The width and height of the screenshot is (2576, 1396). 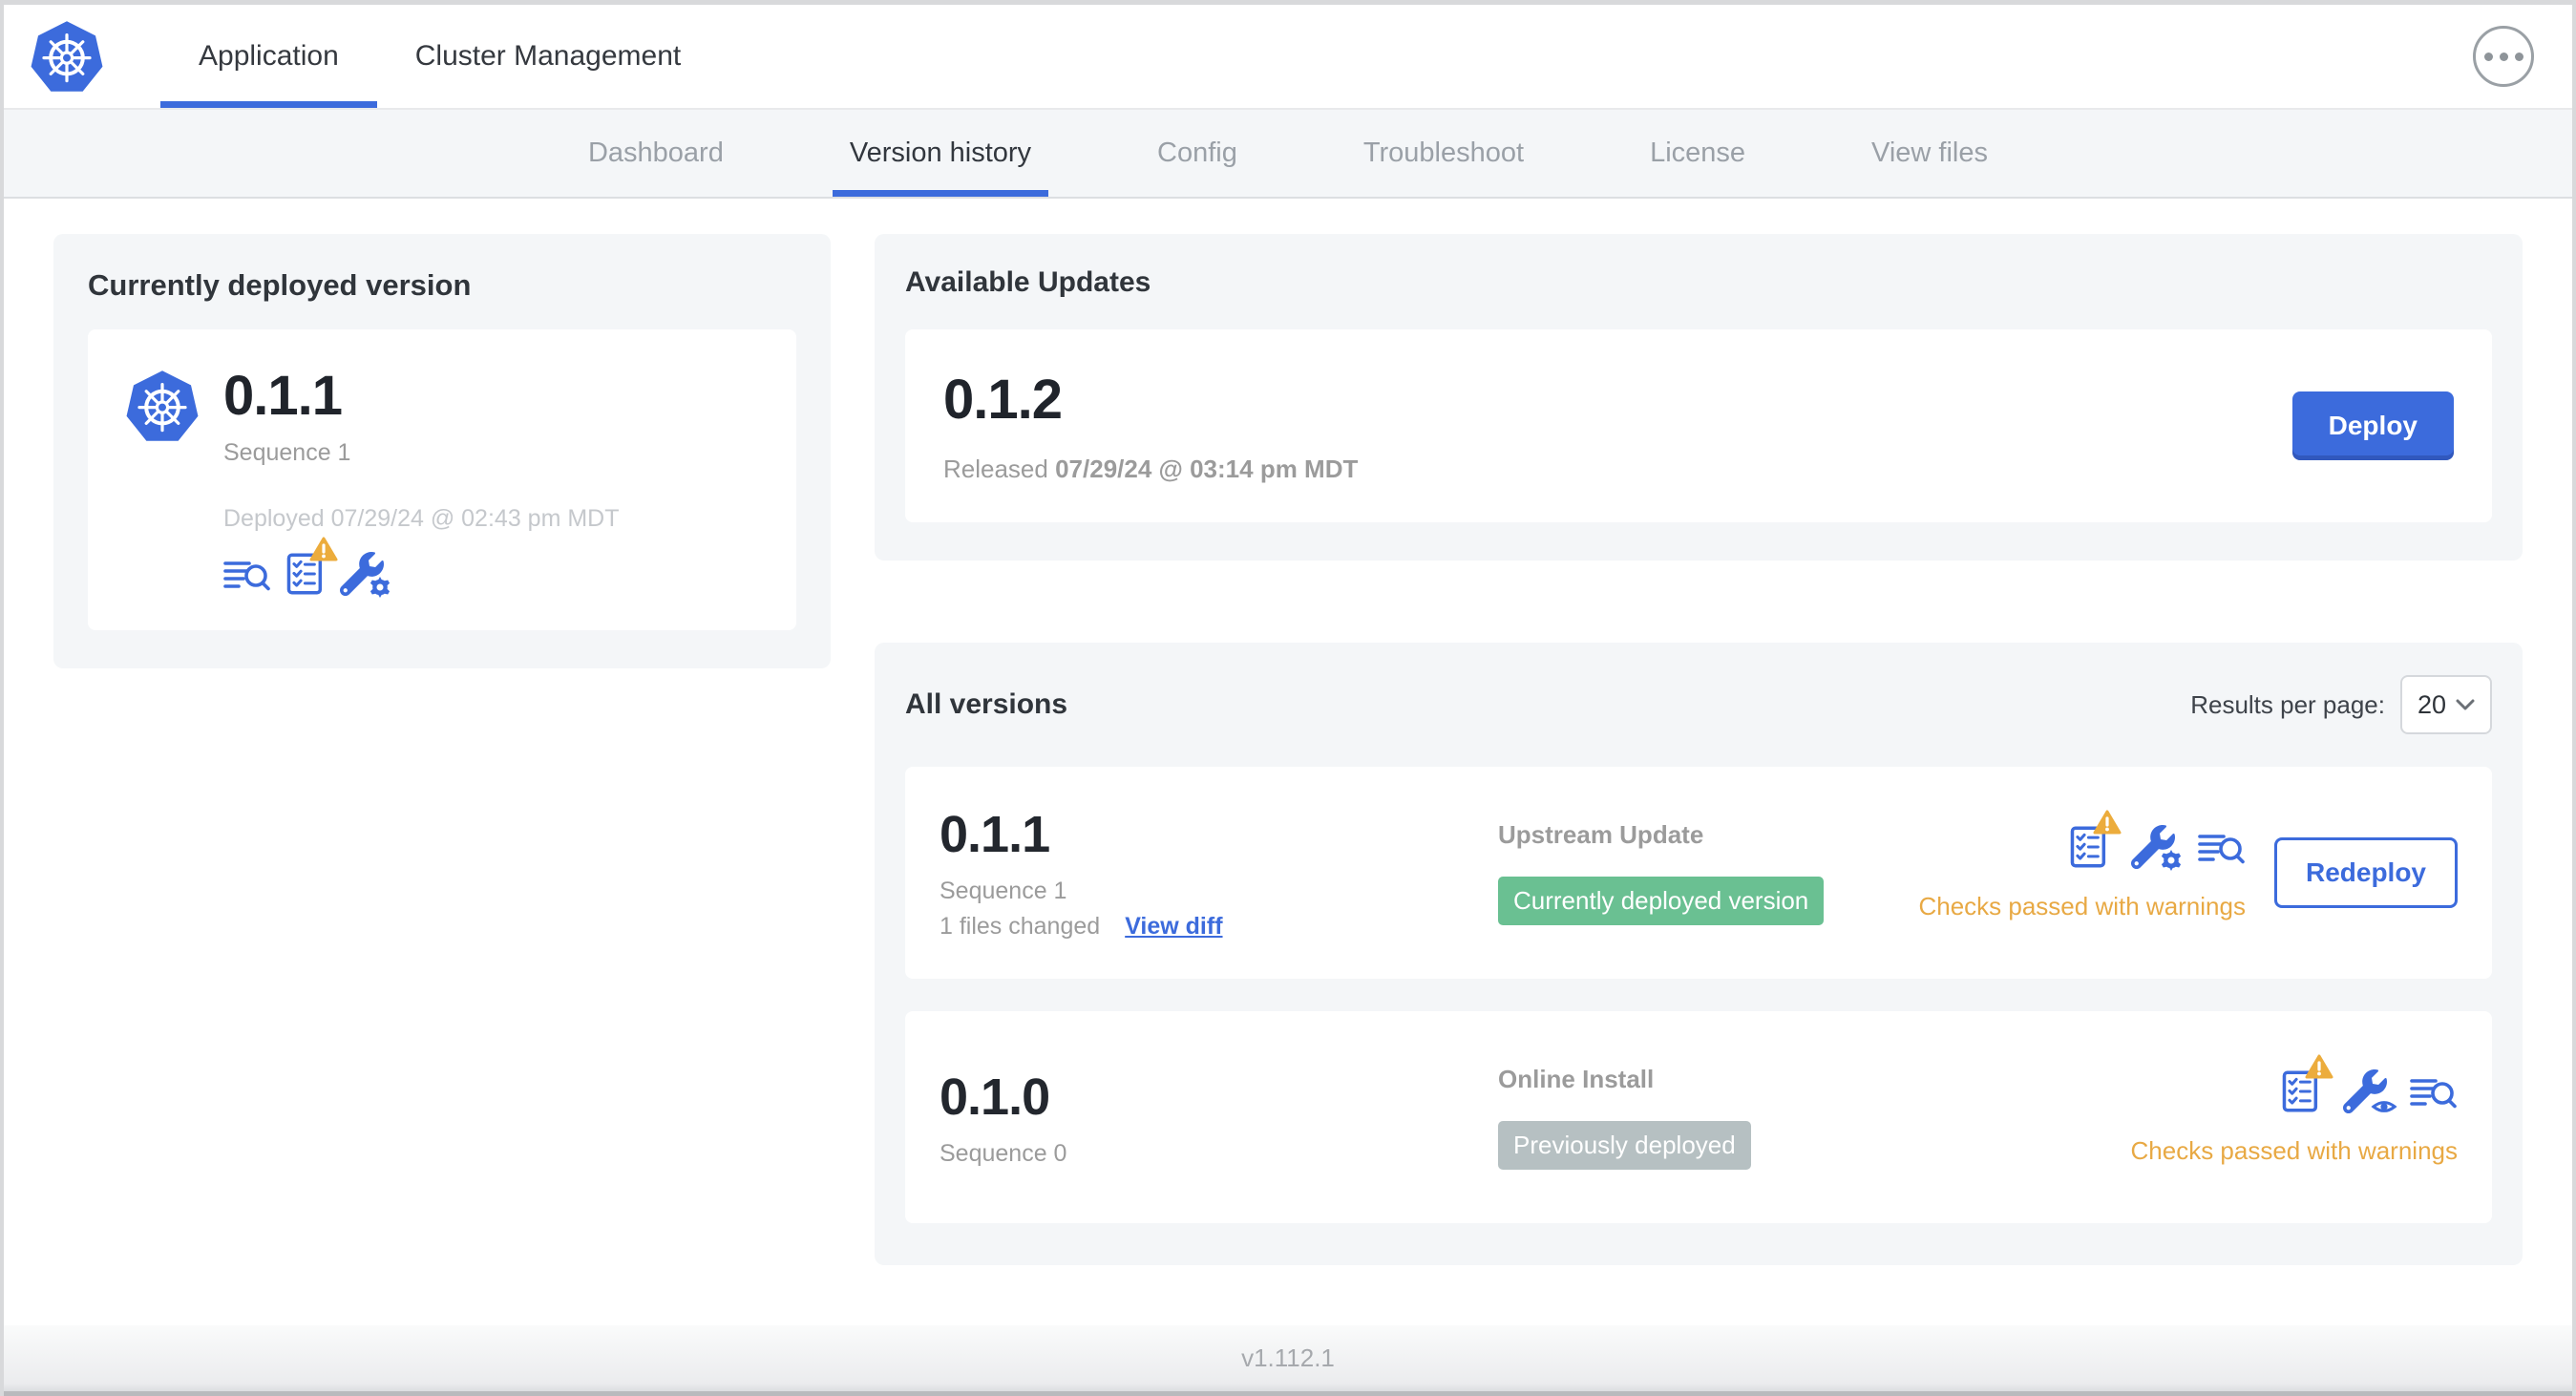 What do you see at coordinates (995, 834) in the screenshot?
I see `row-version-number: 0.1.1` at bounding box center [995, 834].